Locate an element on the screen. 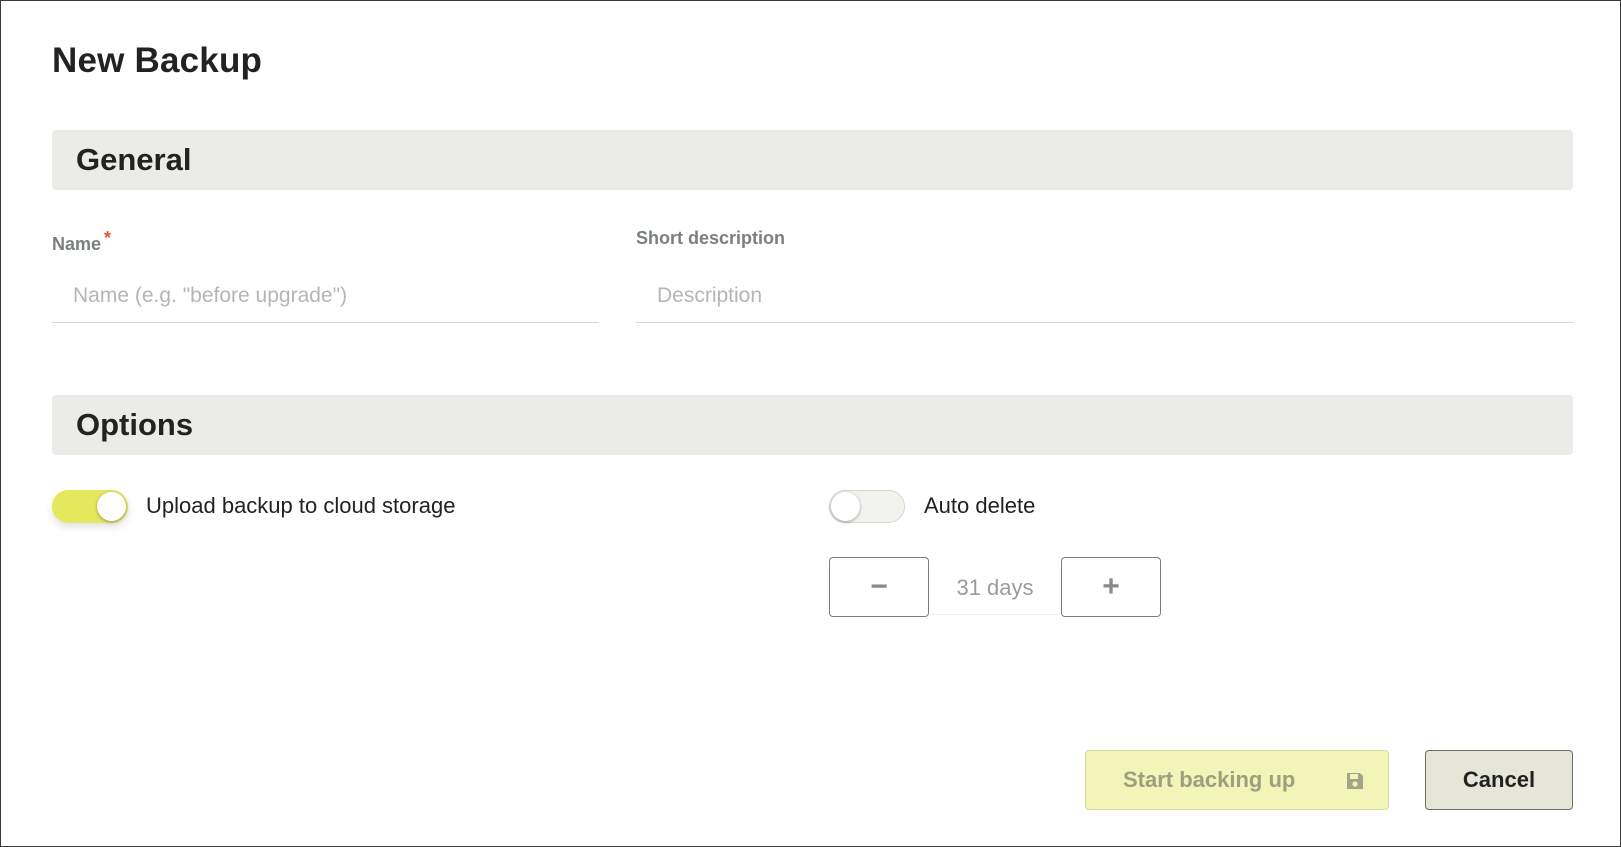 This screenshot has height=847, width=1621. section-header-options: Options is located at coordinates (812, 425).